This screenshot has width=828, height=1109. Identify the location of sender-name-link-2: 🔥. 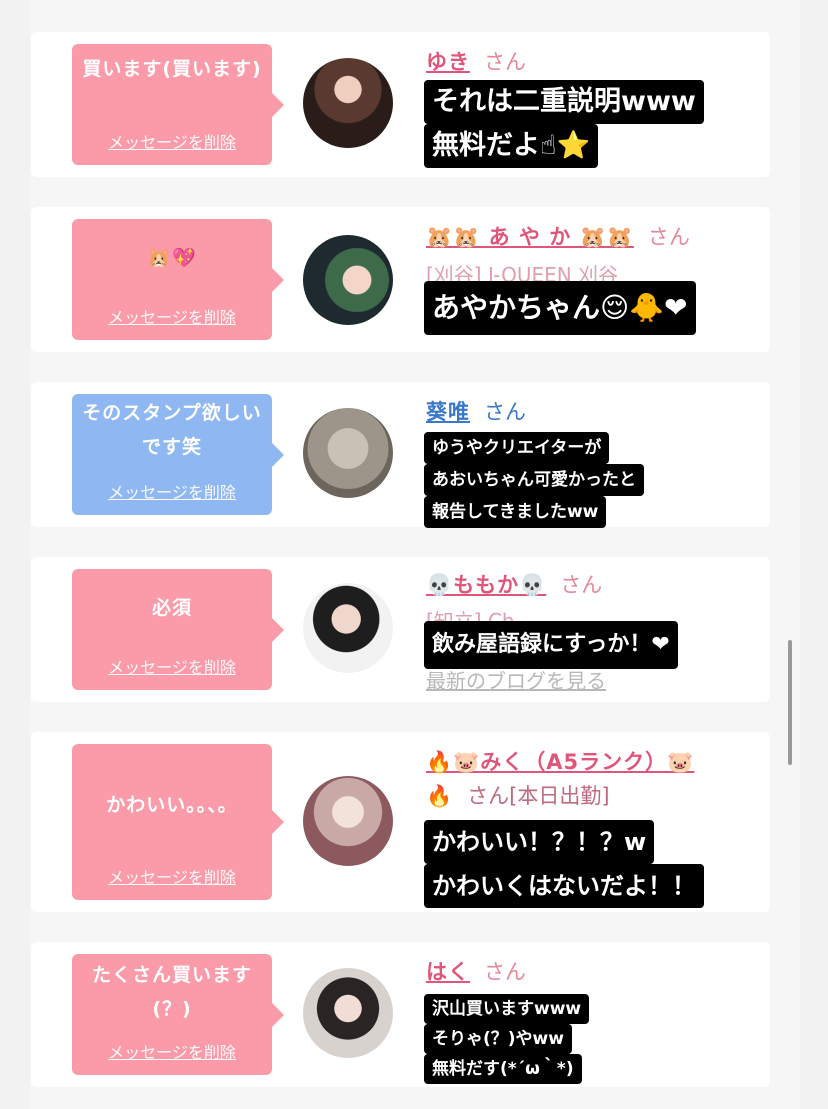
(439, 796).